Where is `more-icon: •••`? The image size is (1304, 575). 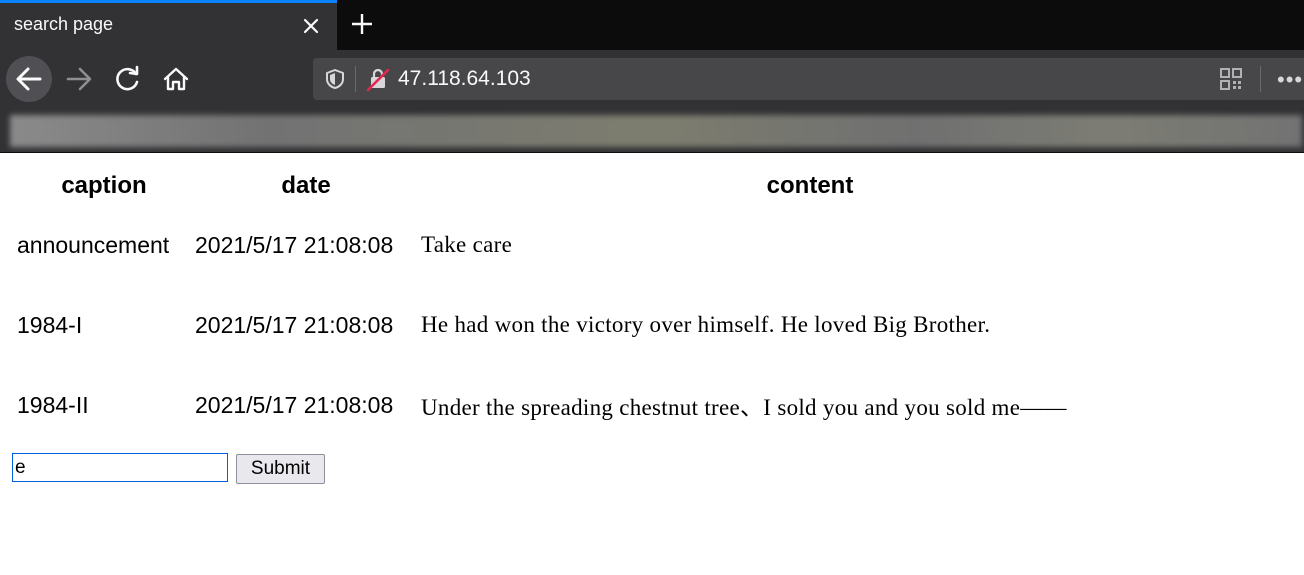
more-icon: ••• is located at coordinates (1290, 80).